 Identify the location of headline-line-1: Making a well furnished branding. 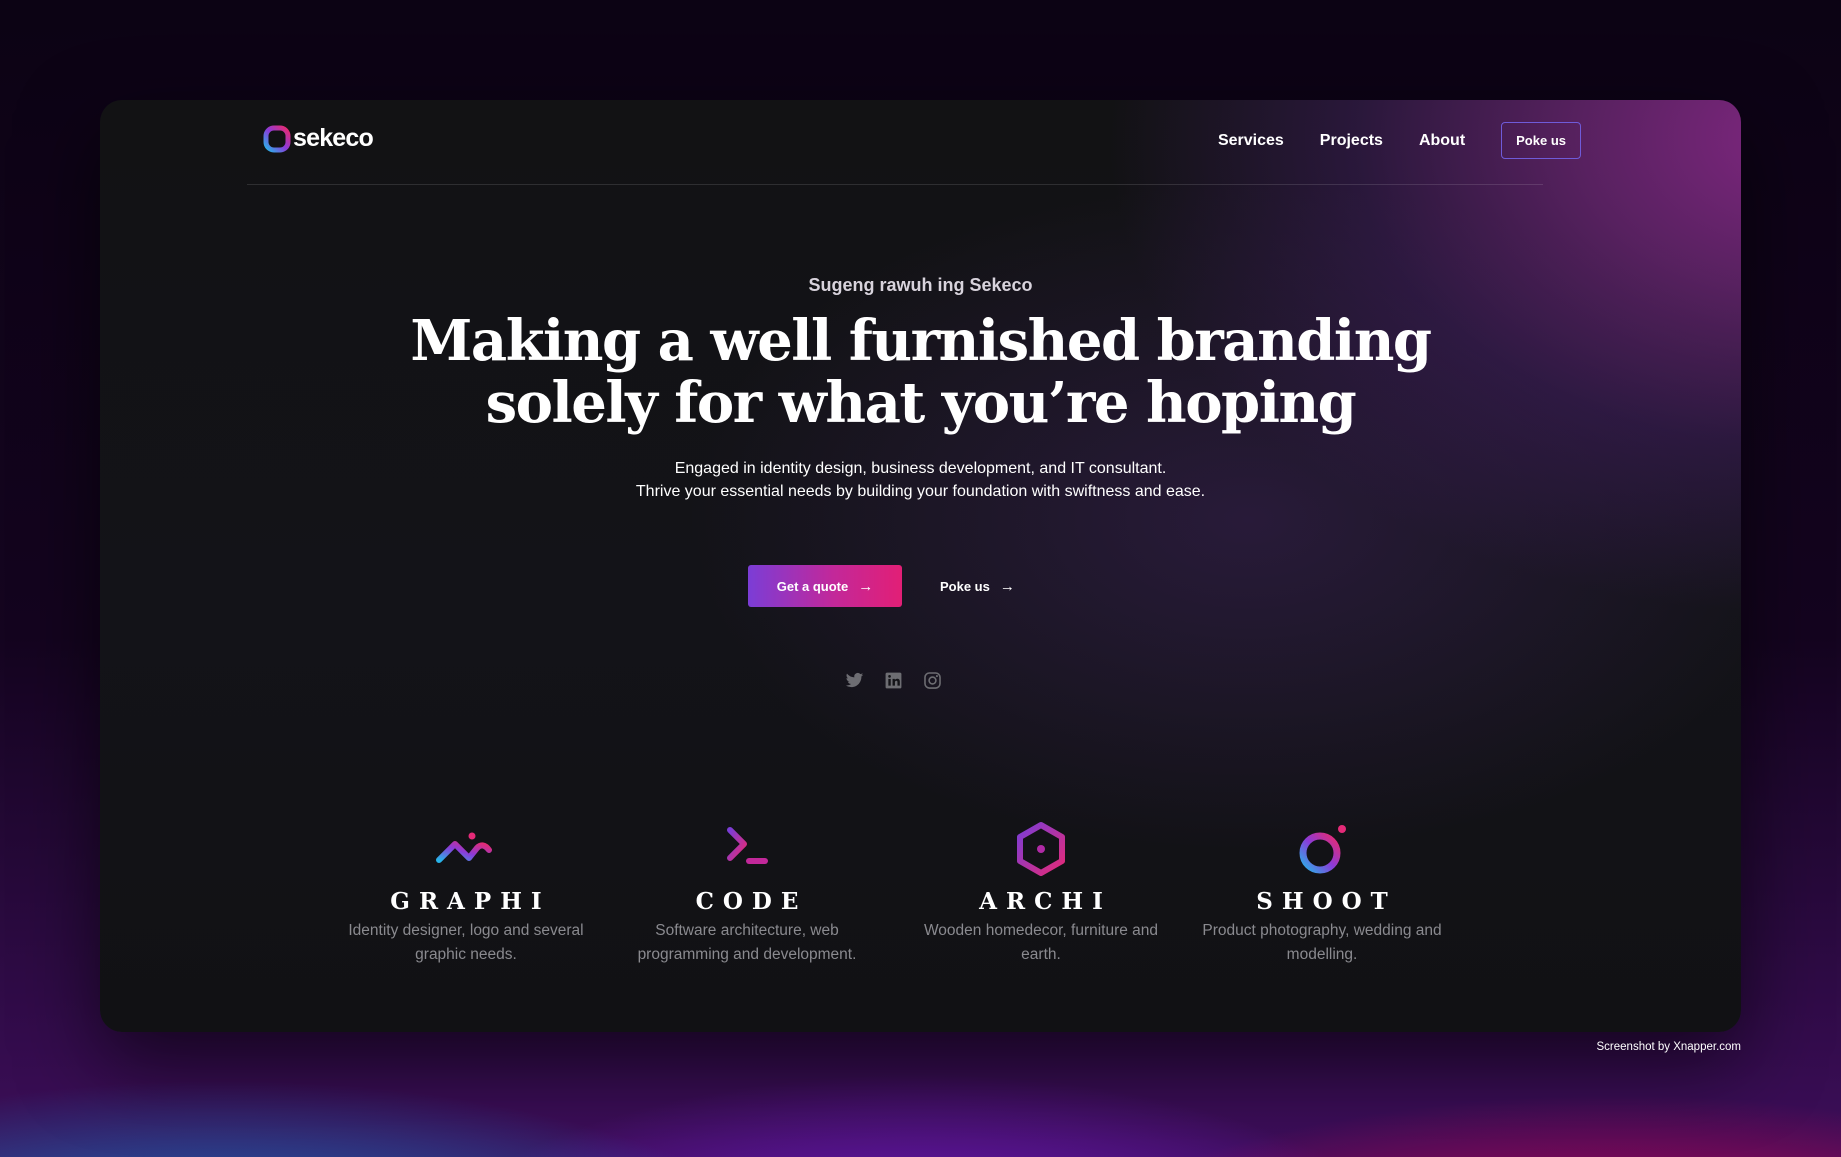
(921, 341).